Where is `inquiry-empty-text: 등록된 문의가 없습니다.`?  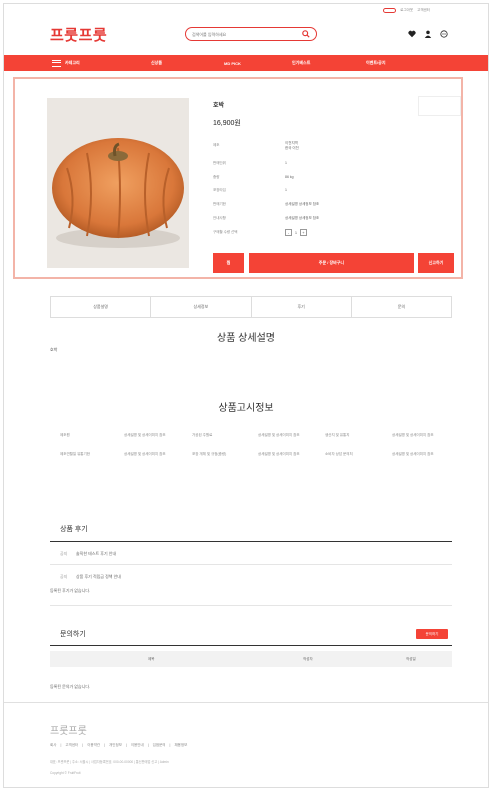 inquiry-empty-text: 등록된 문의가 없습니다. is located at coordinates (70, 686).